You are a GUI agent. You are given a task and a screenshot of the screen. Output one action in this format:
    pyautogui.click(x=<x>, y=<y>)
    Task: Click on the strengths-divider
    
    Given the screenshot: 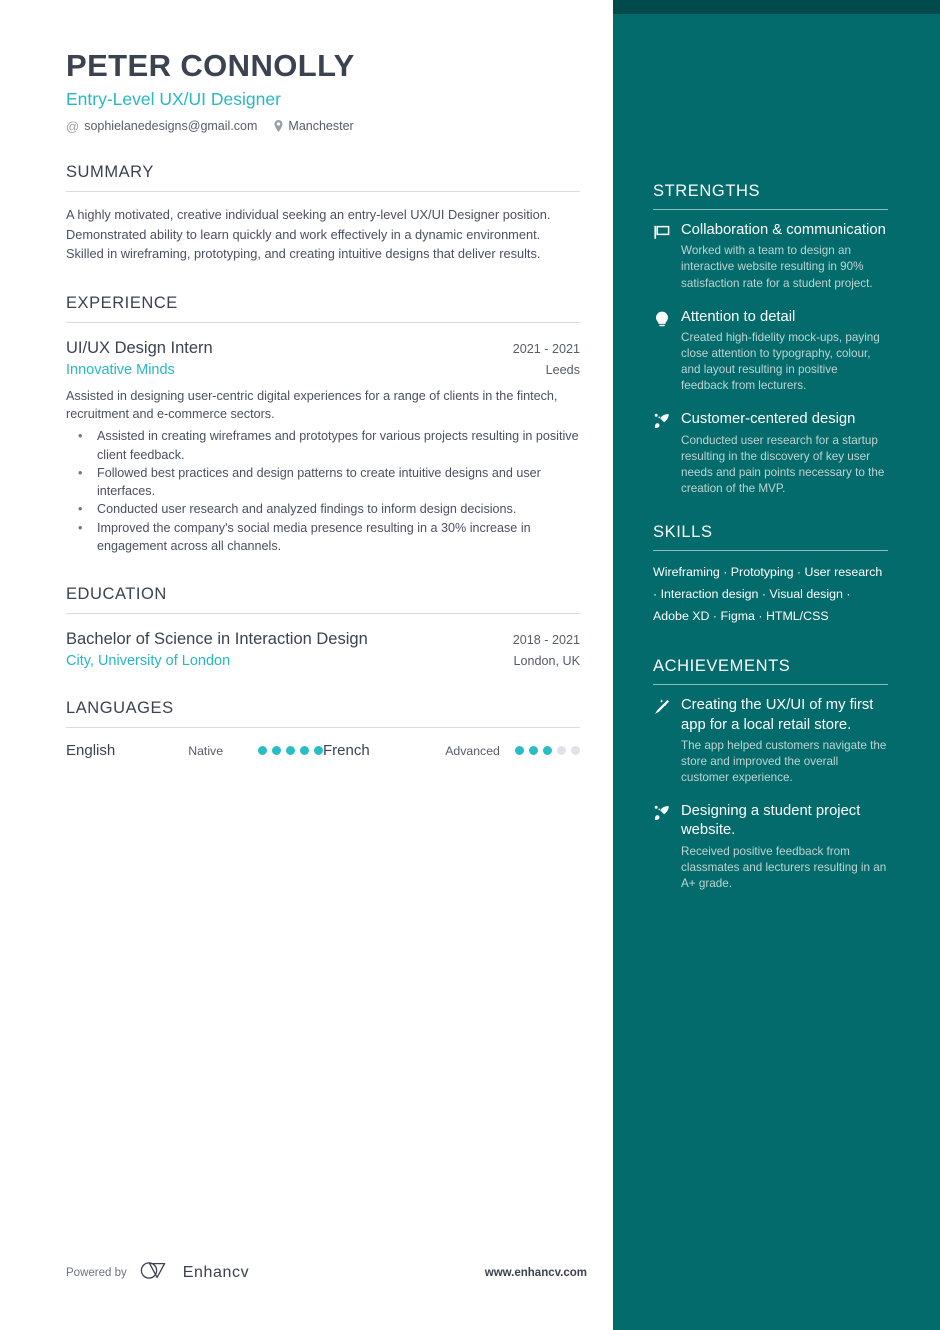 What is the action you would take?
    pyautogui.click(x=770, y=209)
    